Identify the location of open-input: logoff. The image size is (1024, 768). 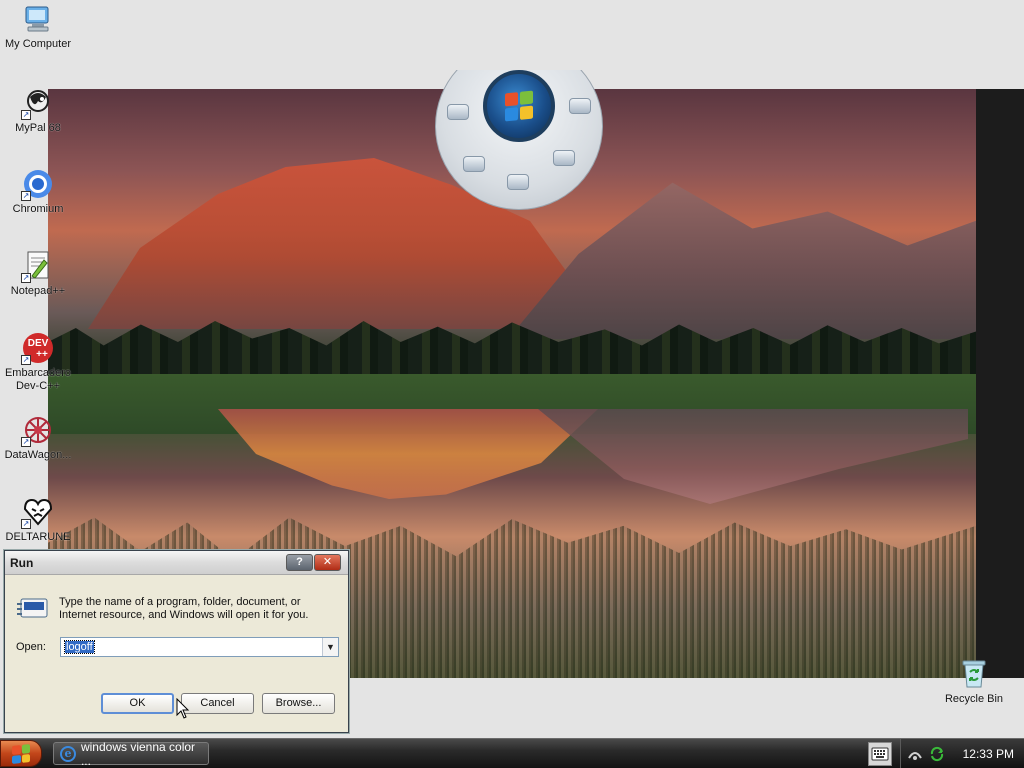
(191, 647).